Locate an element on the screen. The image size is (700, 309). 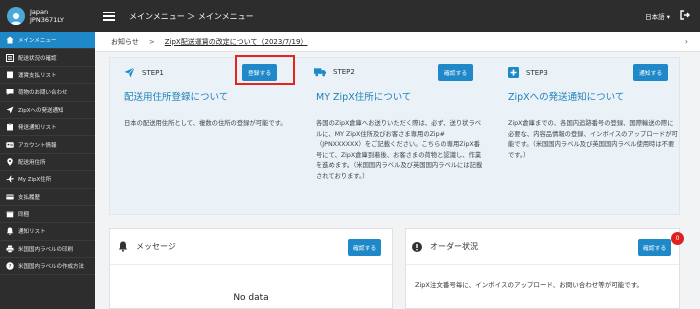
avatar is located at coordinates (16, 16).